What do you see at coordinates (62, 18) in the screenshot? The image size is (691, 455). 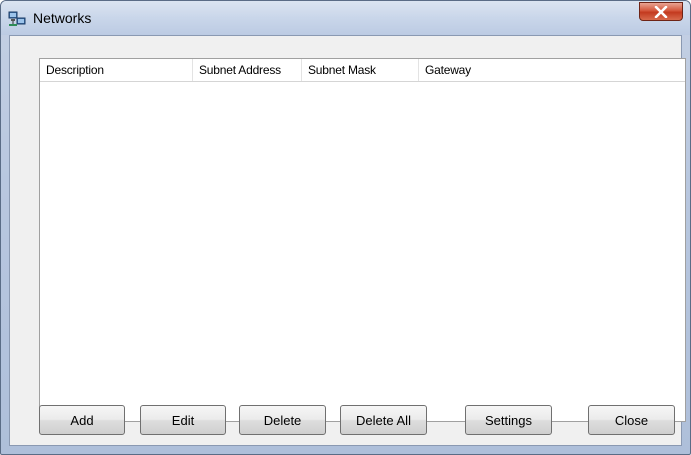 I see `window-title: Networks` at bounding box center [62, 18].